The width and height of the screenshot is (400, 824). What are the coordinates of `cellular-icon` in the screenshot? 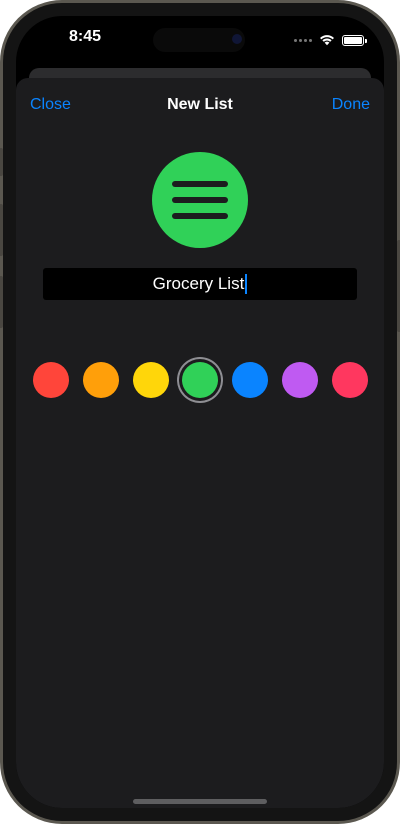 It's located at (303, 40).